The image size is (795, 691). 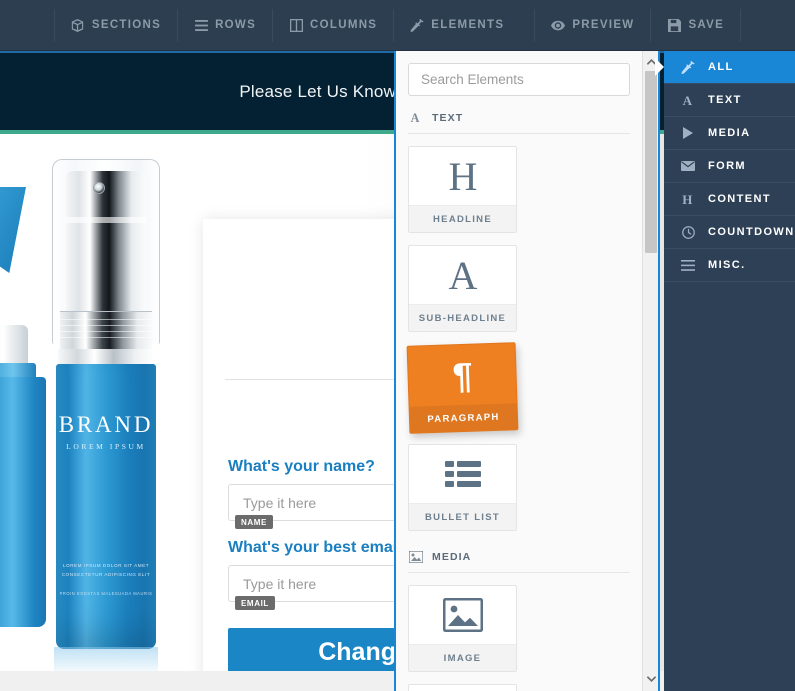 What do you see at coordinates (751, 232) in the screenshot?
I see `sidebar-label-countdown: COUNTDOWN` at bounding box center [751, 232].